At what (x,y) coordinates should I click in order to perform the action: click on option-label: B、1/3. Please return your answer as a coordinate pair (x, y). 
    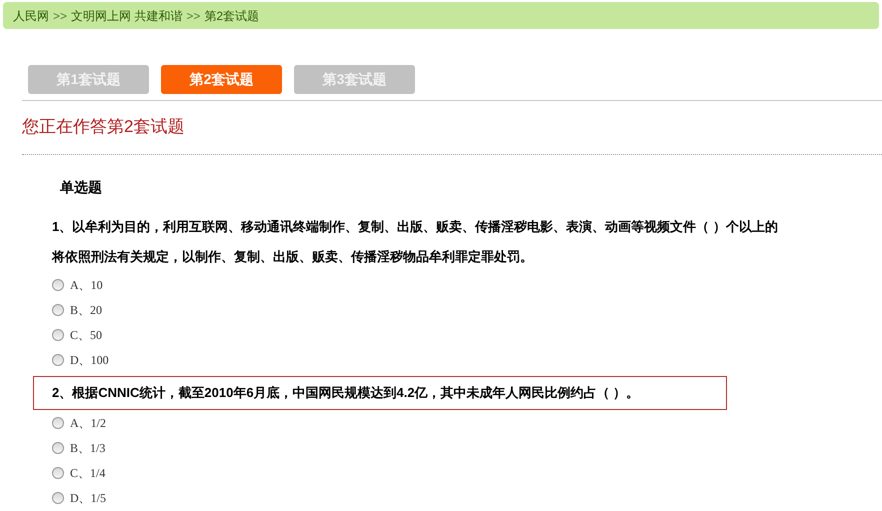
    Looking at the image, I should click on (88, 448).